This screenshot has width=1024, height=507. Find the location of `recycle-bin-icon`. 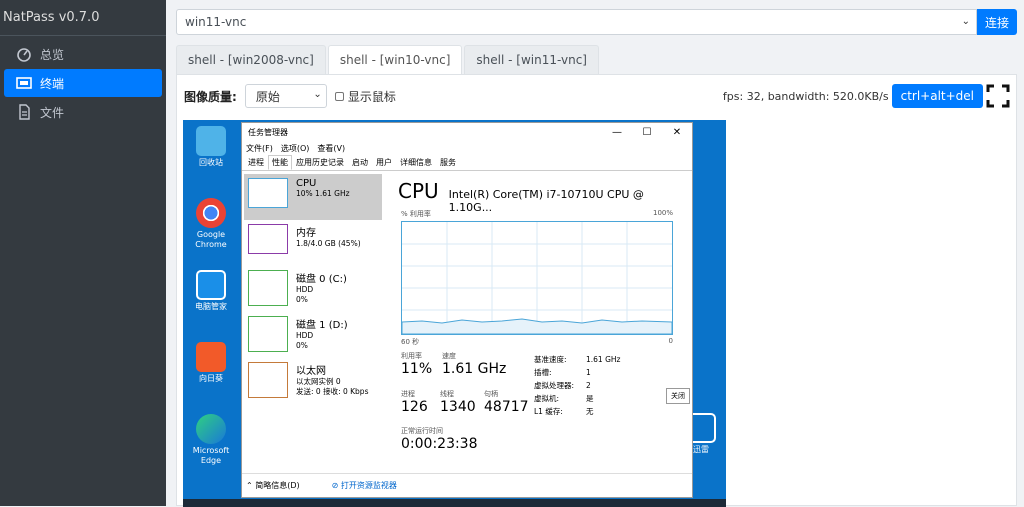

recycle-bin-icon is located at coordinates (211, 141).